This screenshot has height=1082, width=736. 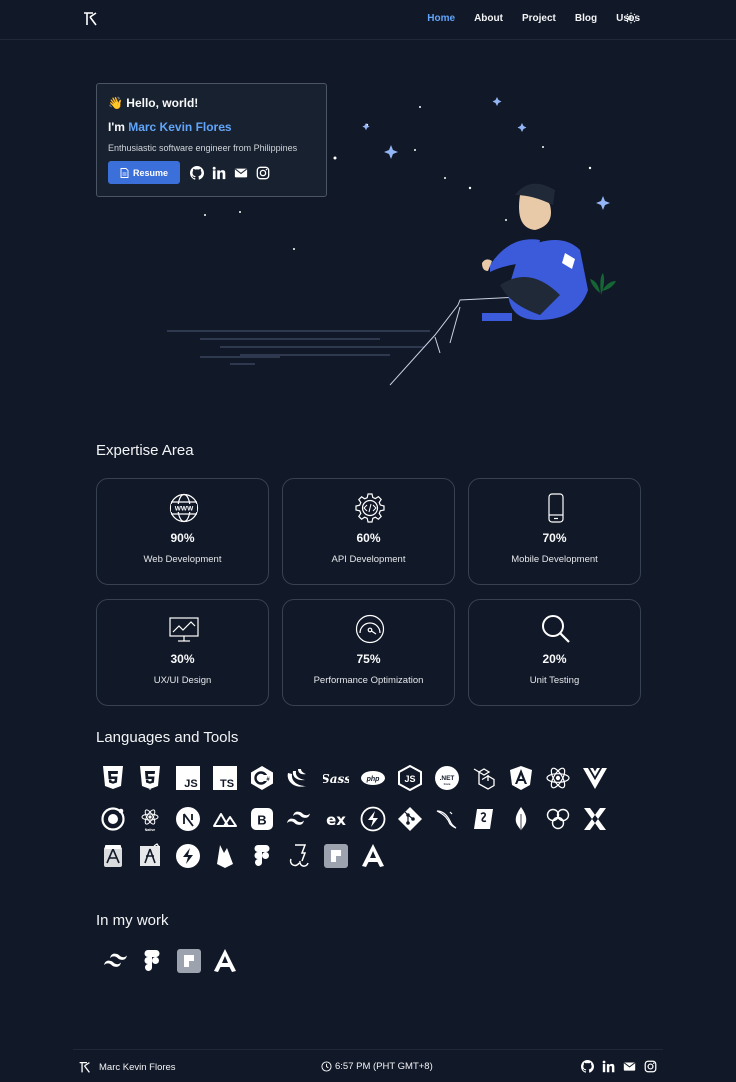 What do you see at coordinates (150, 778) in the screenshot?
I see `css3-icon: 3` at bounding box center [150, 778].